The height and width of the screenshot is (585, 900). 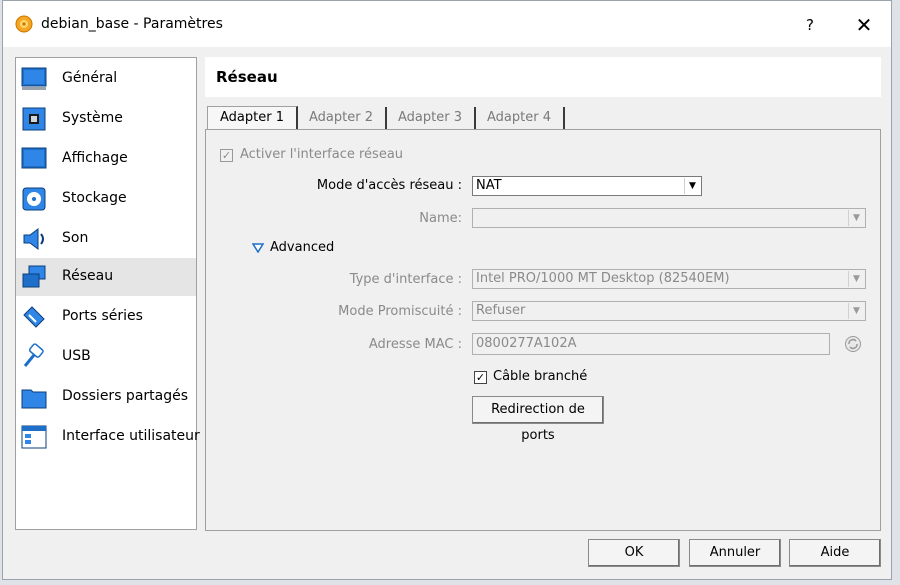 I want to click on usb-icon, so click(x=33, y=355).